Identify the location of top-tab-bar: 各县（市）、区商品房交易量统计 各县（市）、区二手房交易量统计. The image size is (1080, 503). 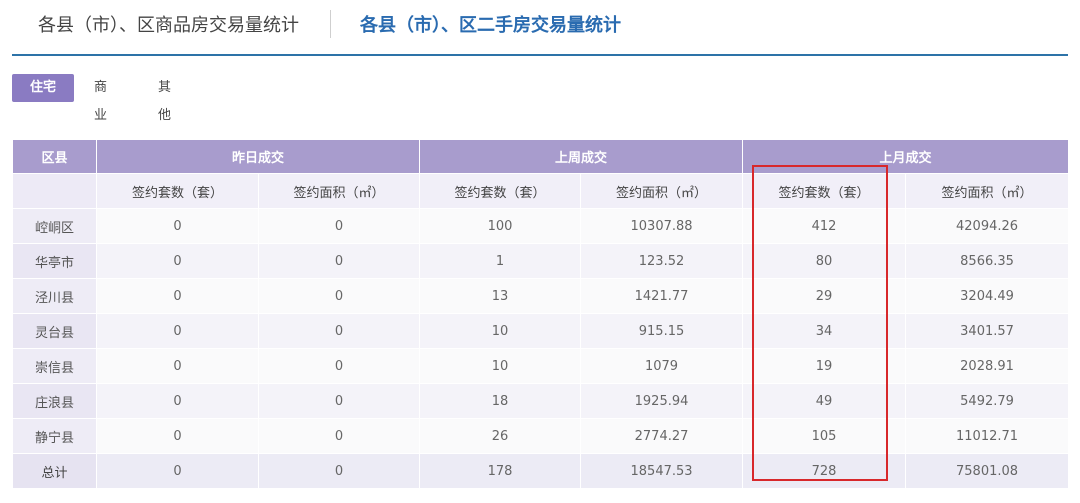
(540, 28).